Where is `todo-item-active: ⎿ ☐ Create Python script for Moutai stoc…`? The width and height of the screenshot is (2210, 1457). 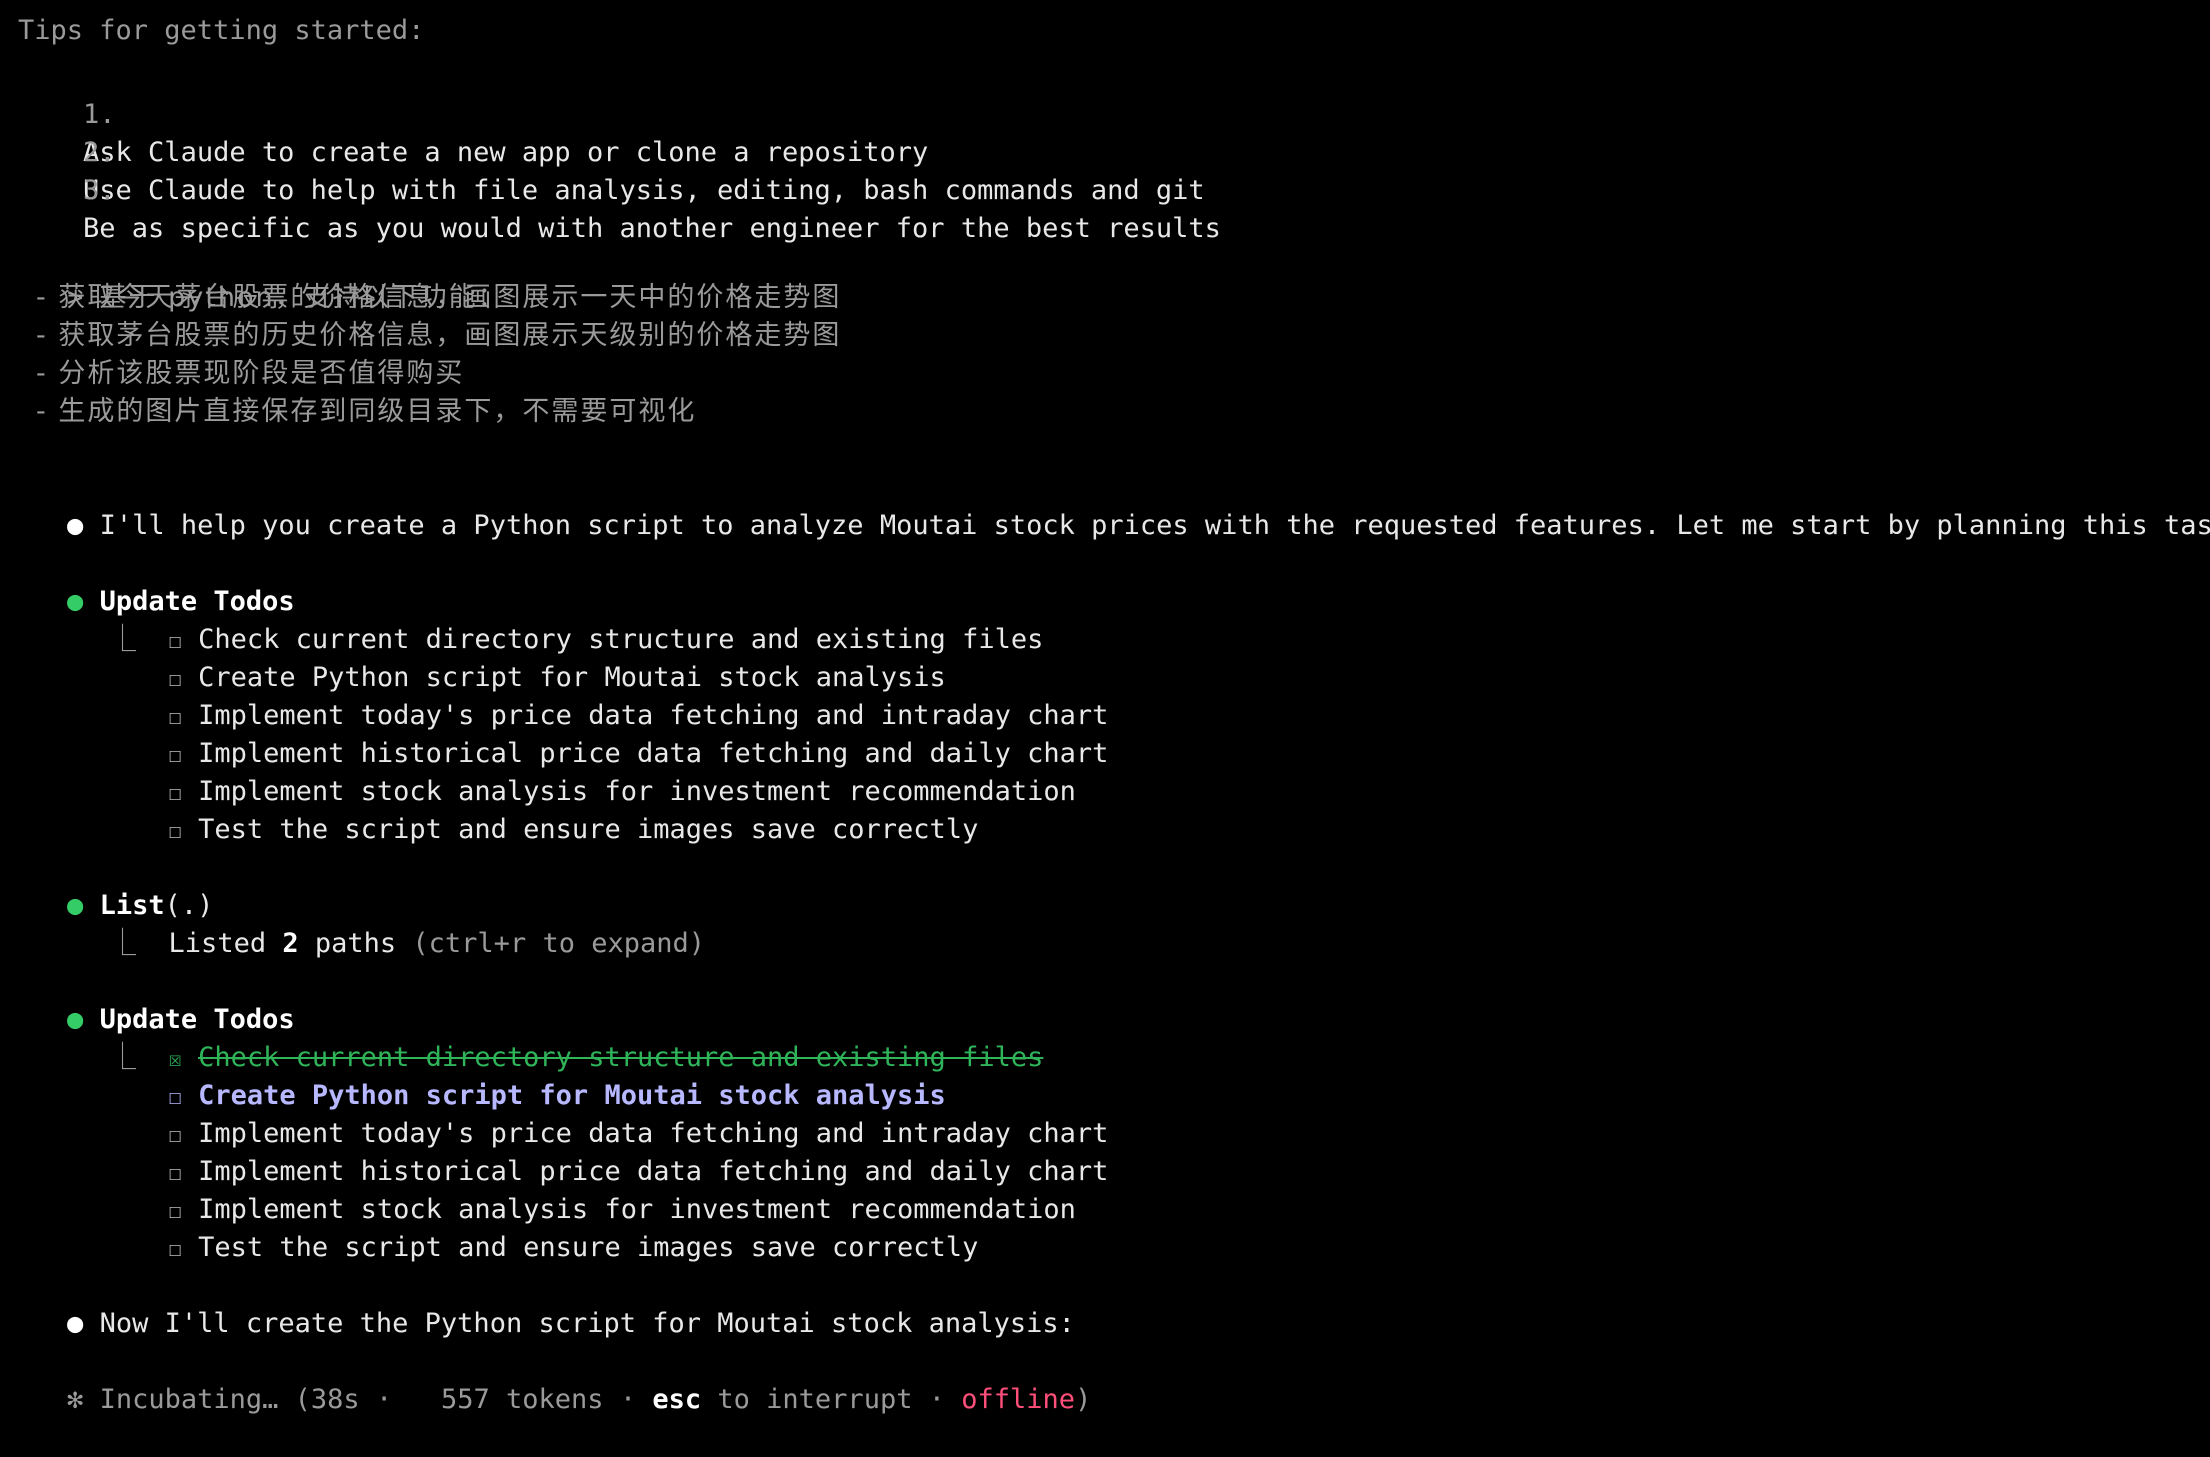
todo-item-active: ⎿ ☐ Create Python script for Moutai stoc… is located at coordinates (495, 1075).